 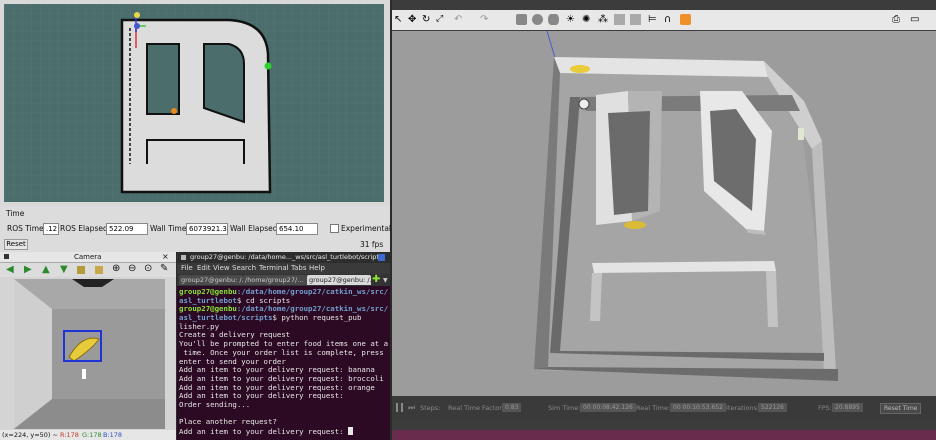 I want to click on paste-icon, so click(x=635, y=19).